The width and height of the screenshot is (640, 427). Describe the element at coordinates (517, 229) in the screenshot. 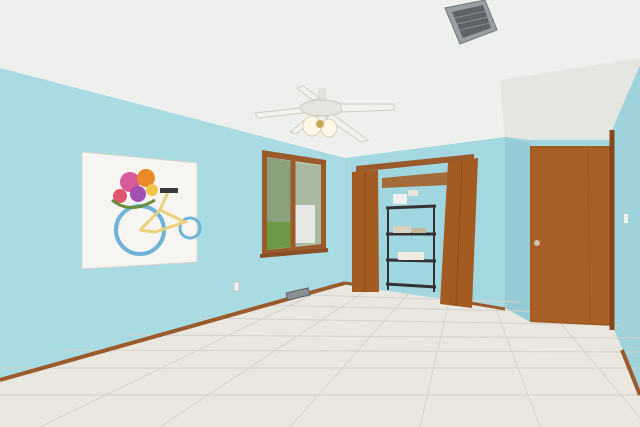

I see `door-wall-recess` at that location.